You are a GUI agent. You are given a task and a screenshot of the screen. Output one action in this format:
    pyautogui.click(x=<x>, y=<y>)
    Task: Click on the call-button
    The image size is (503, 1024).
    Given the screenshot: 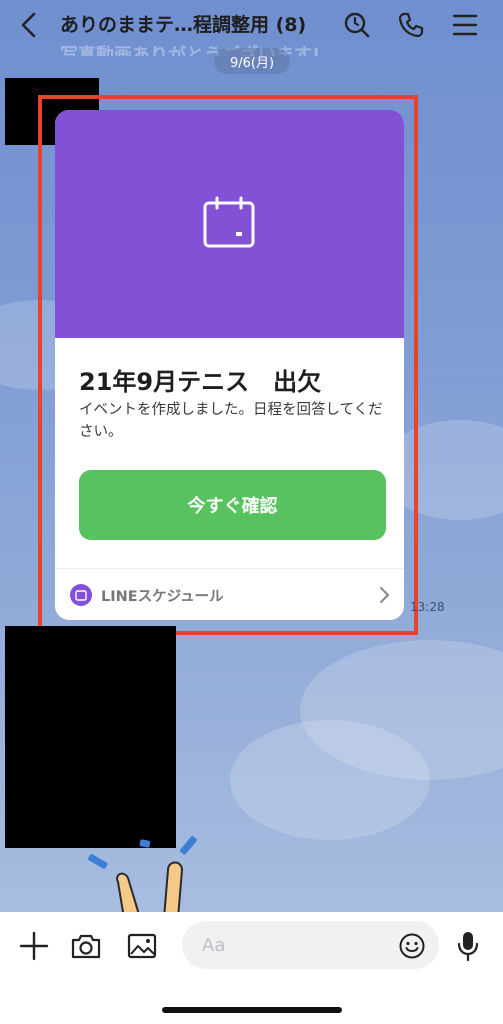 What is the action you would take?
    pyautogui.click(x=411, y=25)
    